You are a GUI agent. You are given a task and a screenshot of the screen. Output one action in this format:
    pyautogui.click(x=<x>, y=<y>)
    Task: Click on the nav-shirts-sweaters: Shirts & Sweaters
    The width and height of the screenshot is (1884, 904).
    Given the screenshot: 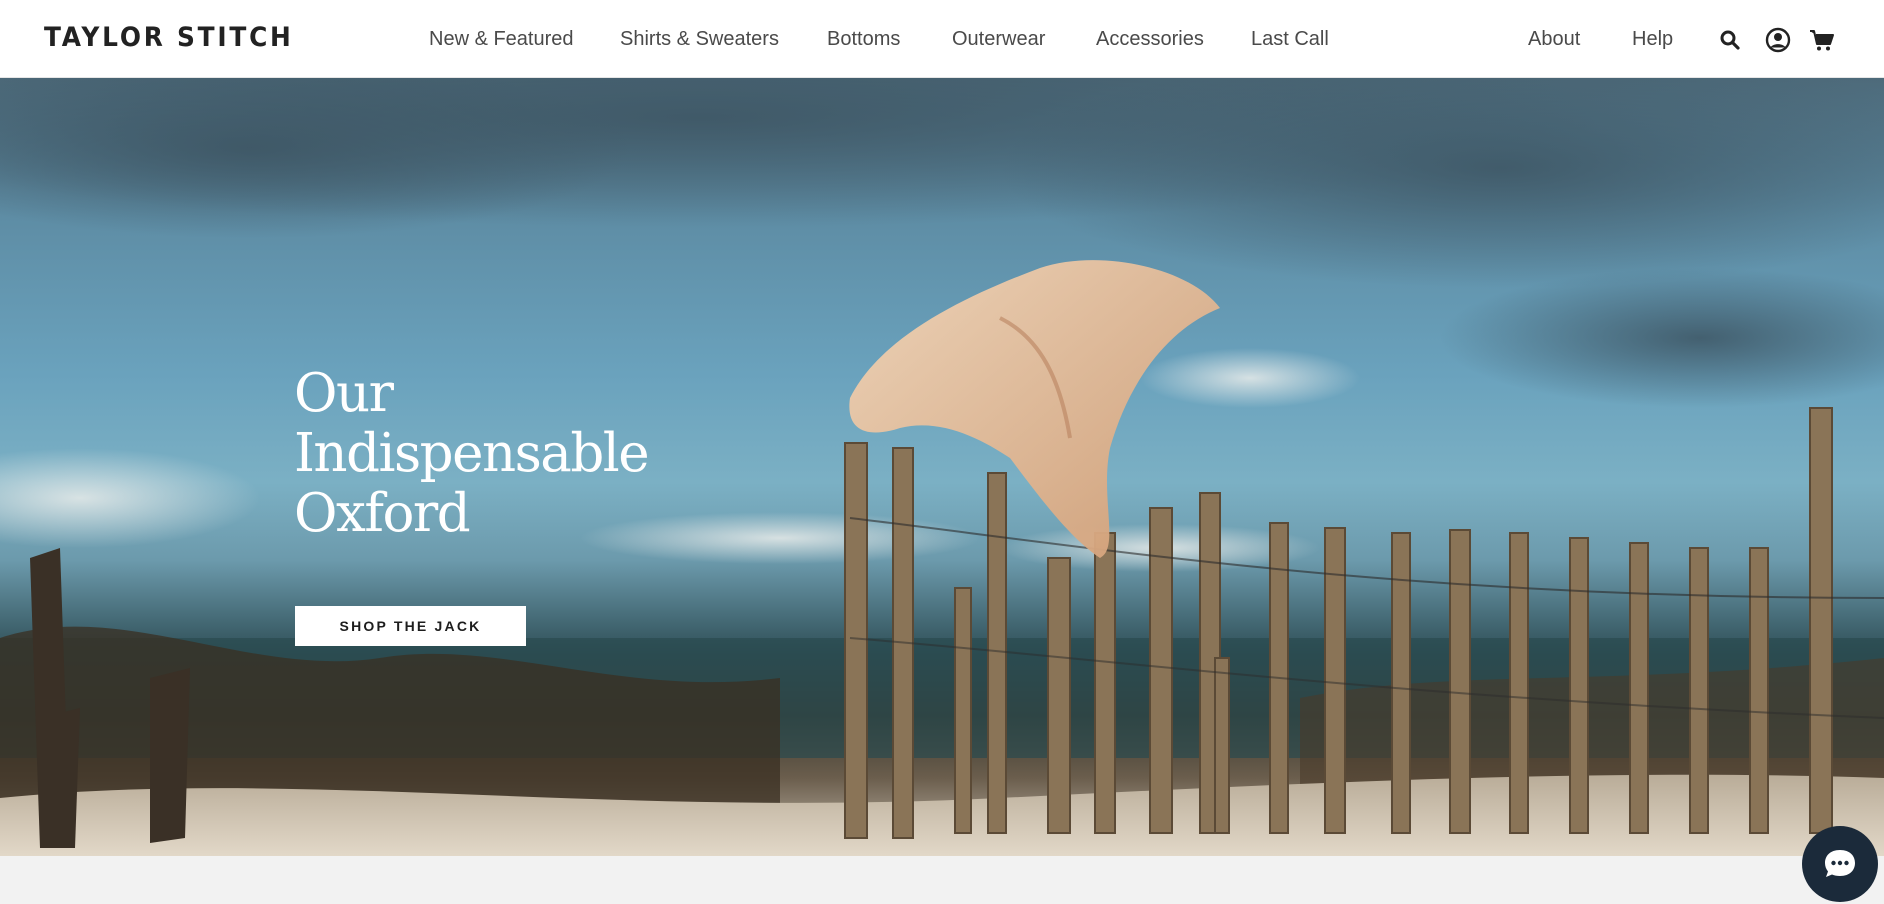 What is the action you would take?
    pyautogui.click(x=699, y=39)
    